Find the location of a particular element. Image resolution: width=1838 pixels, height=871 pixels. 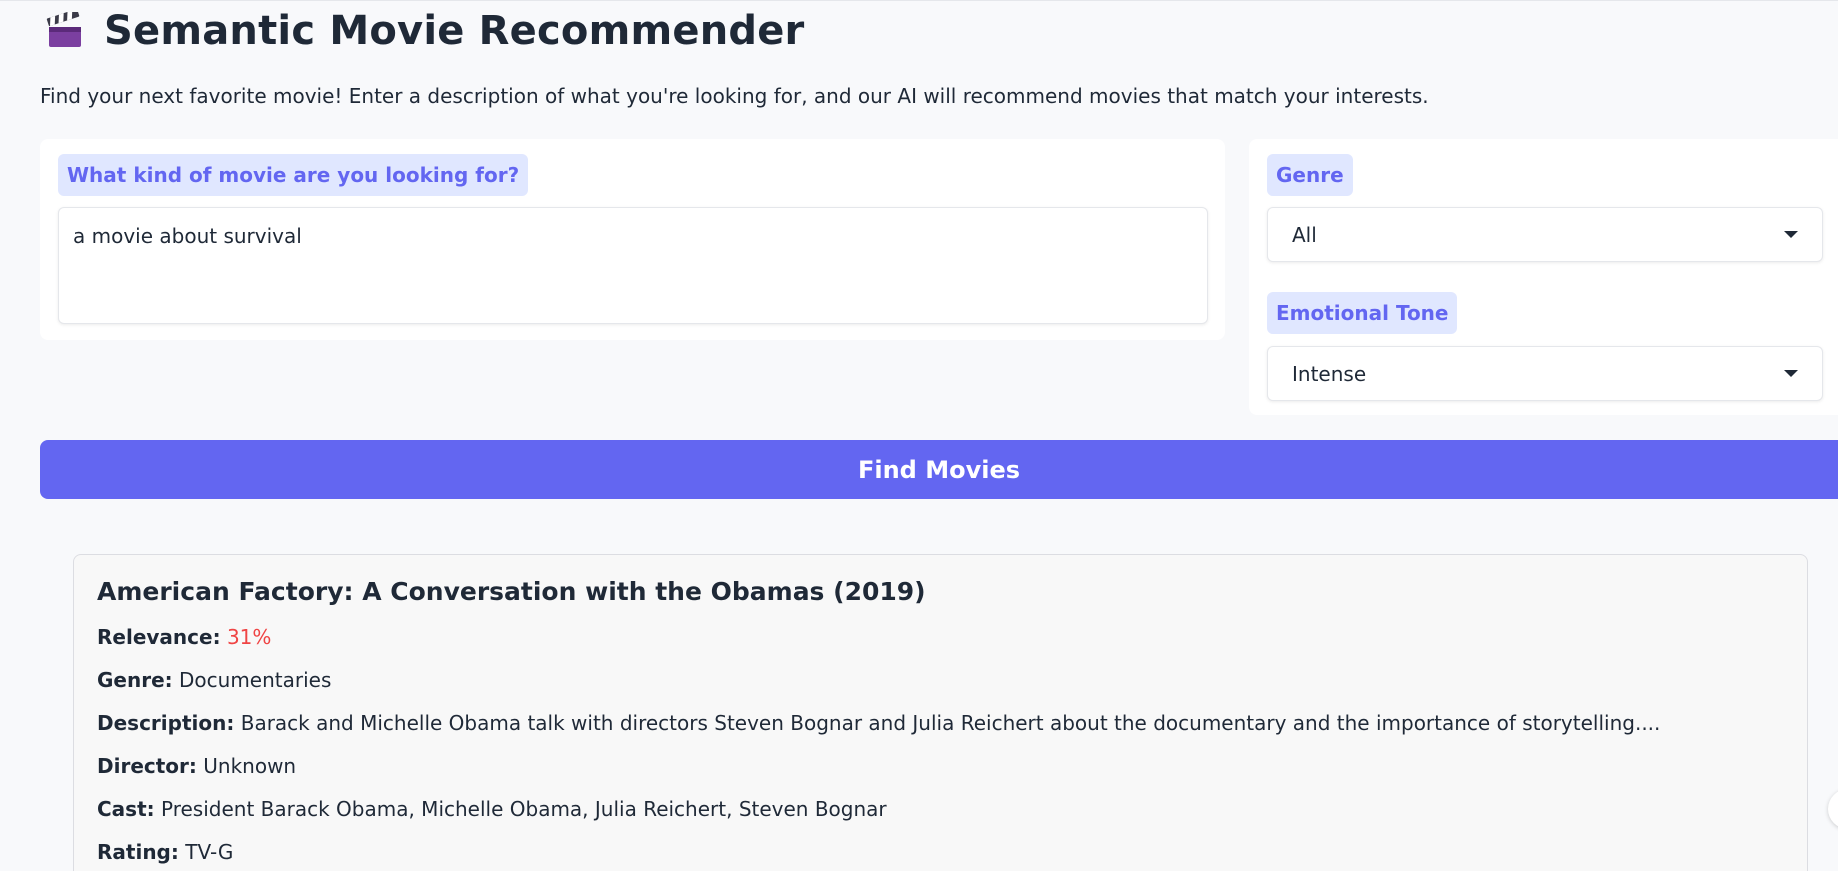

tone-selected-value: Intense is located at coordinates (1329, 373).